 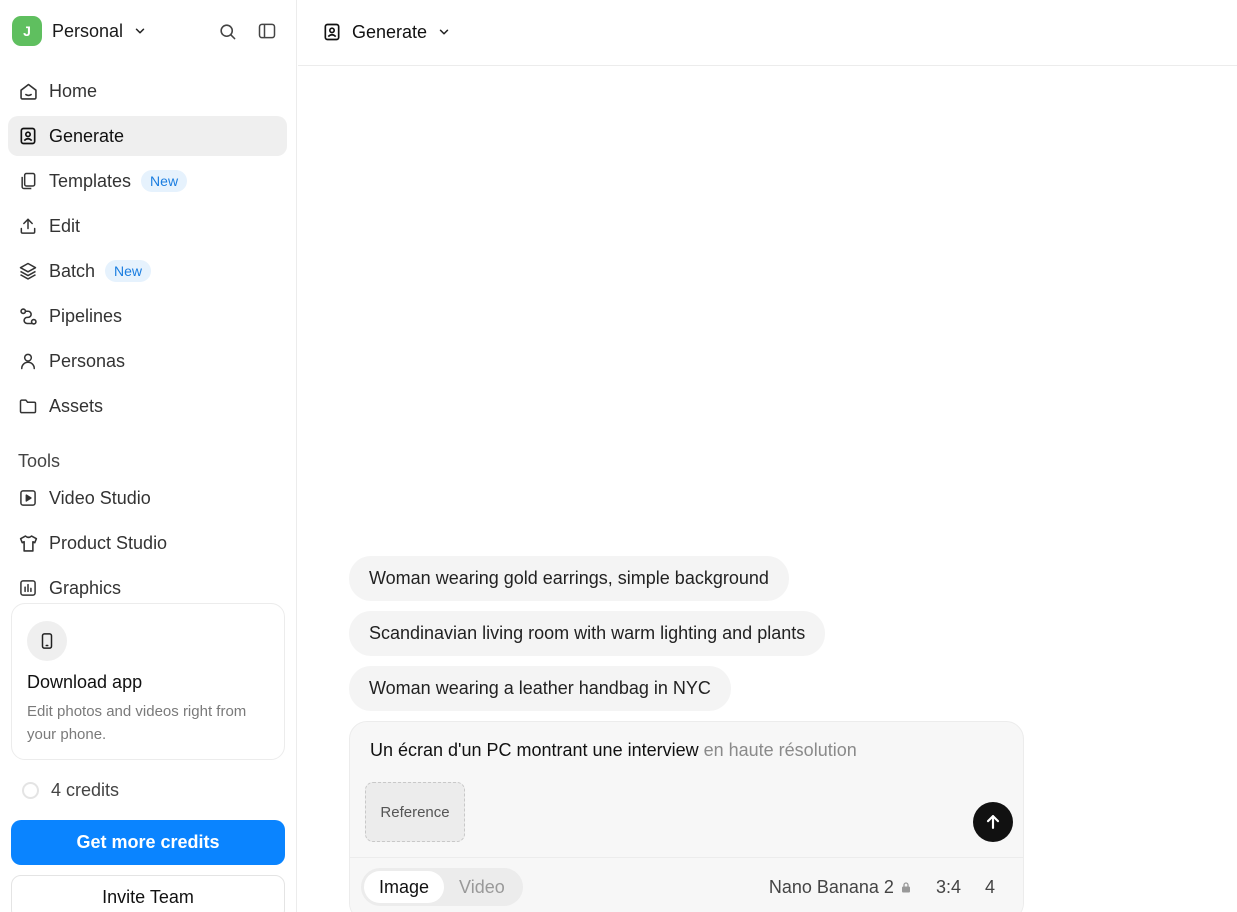 What do you see at coordinates (390, 31) in the screenshot?
I see `mode-label: Generate` at bounding box center [390, 31].